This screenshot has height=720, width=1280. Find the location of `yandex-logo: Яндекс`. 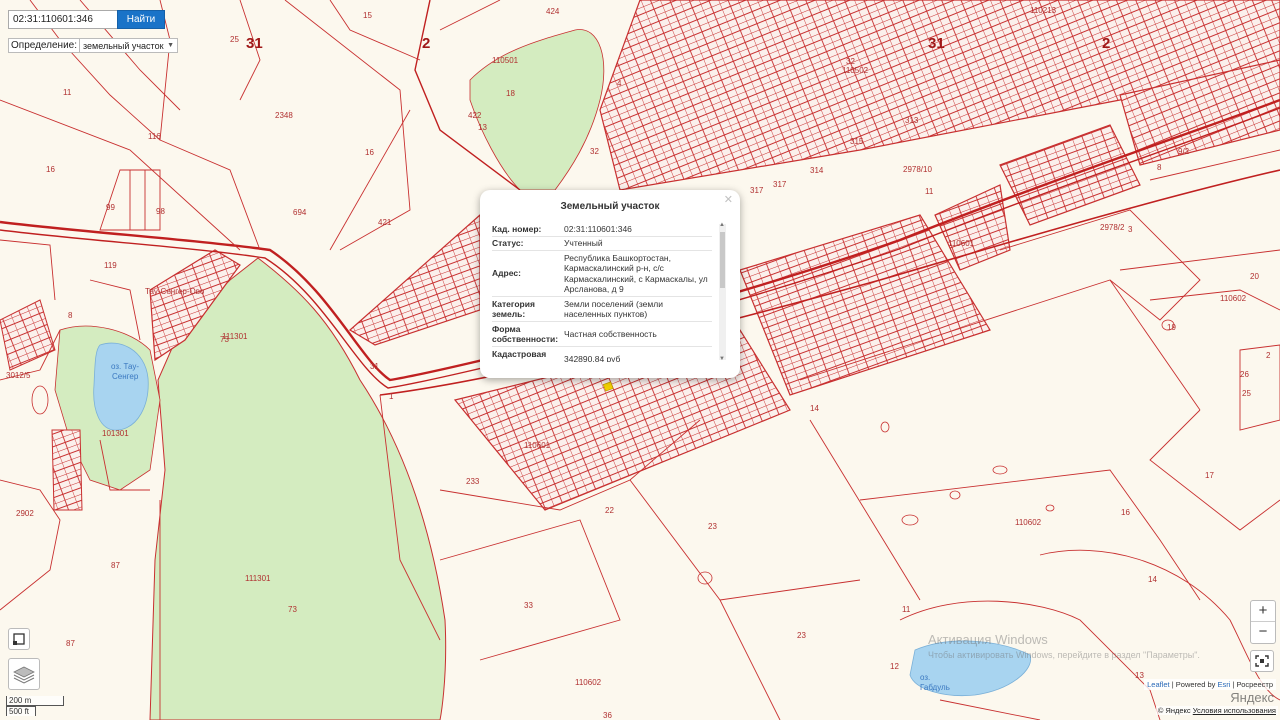

yandex-logo: Яндекс is located at coordinates (1252, 697).